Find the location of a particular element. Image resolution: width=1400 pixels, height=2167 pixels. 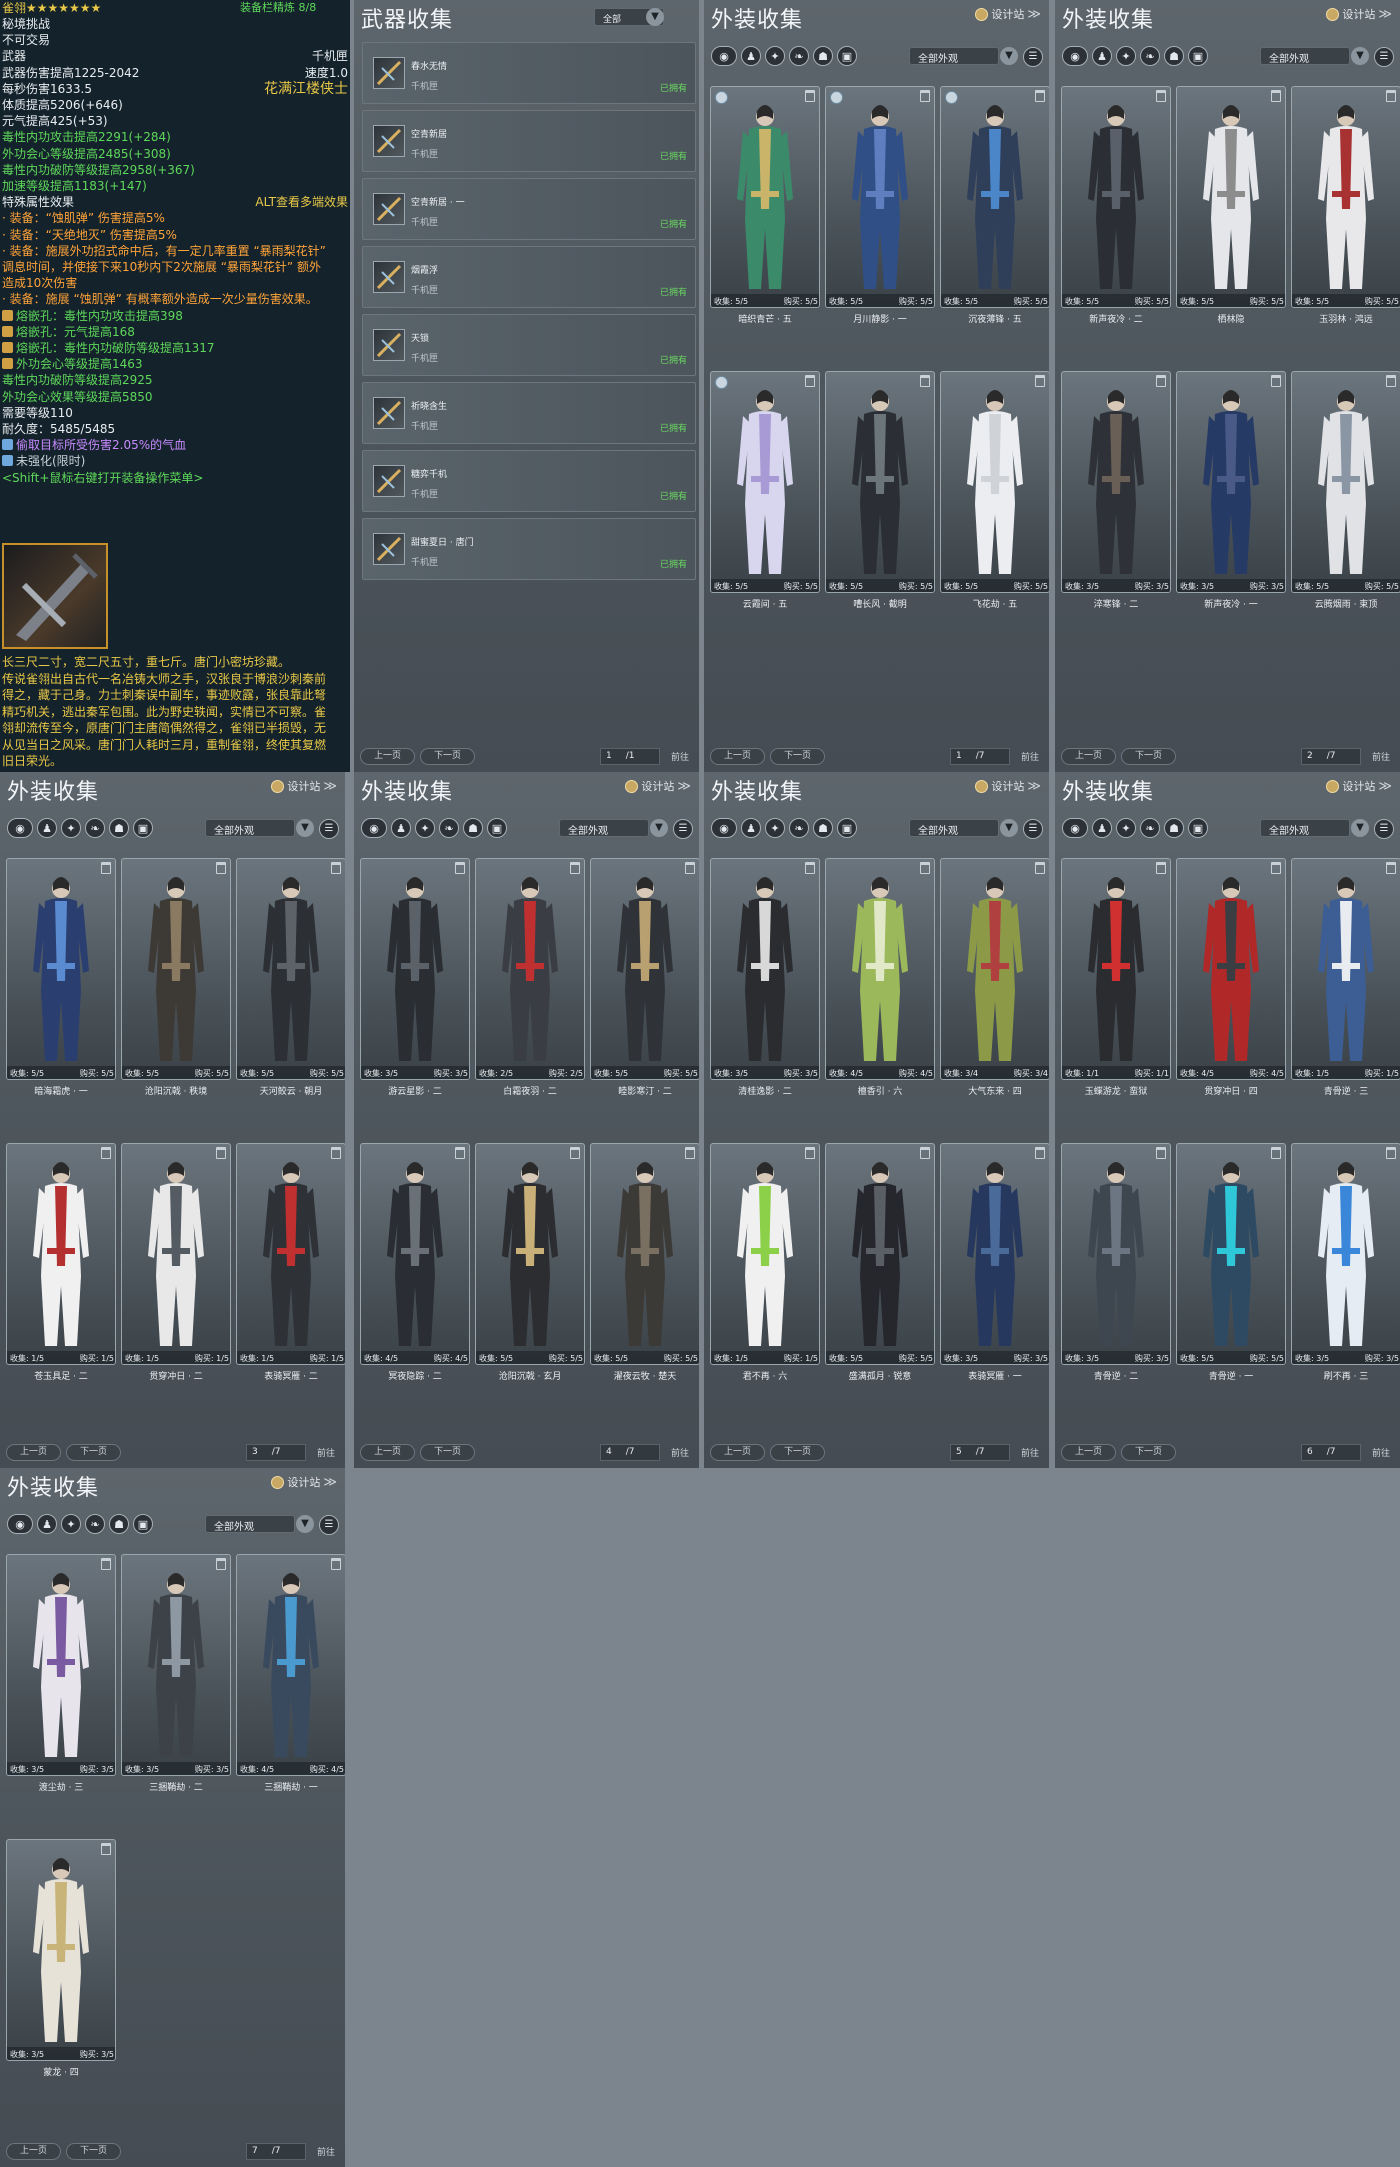

outfit-card: 收集: 3/5 购买: 3/5 刷不再 · 三 is located at coordinates (1345, 1285).